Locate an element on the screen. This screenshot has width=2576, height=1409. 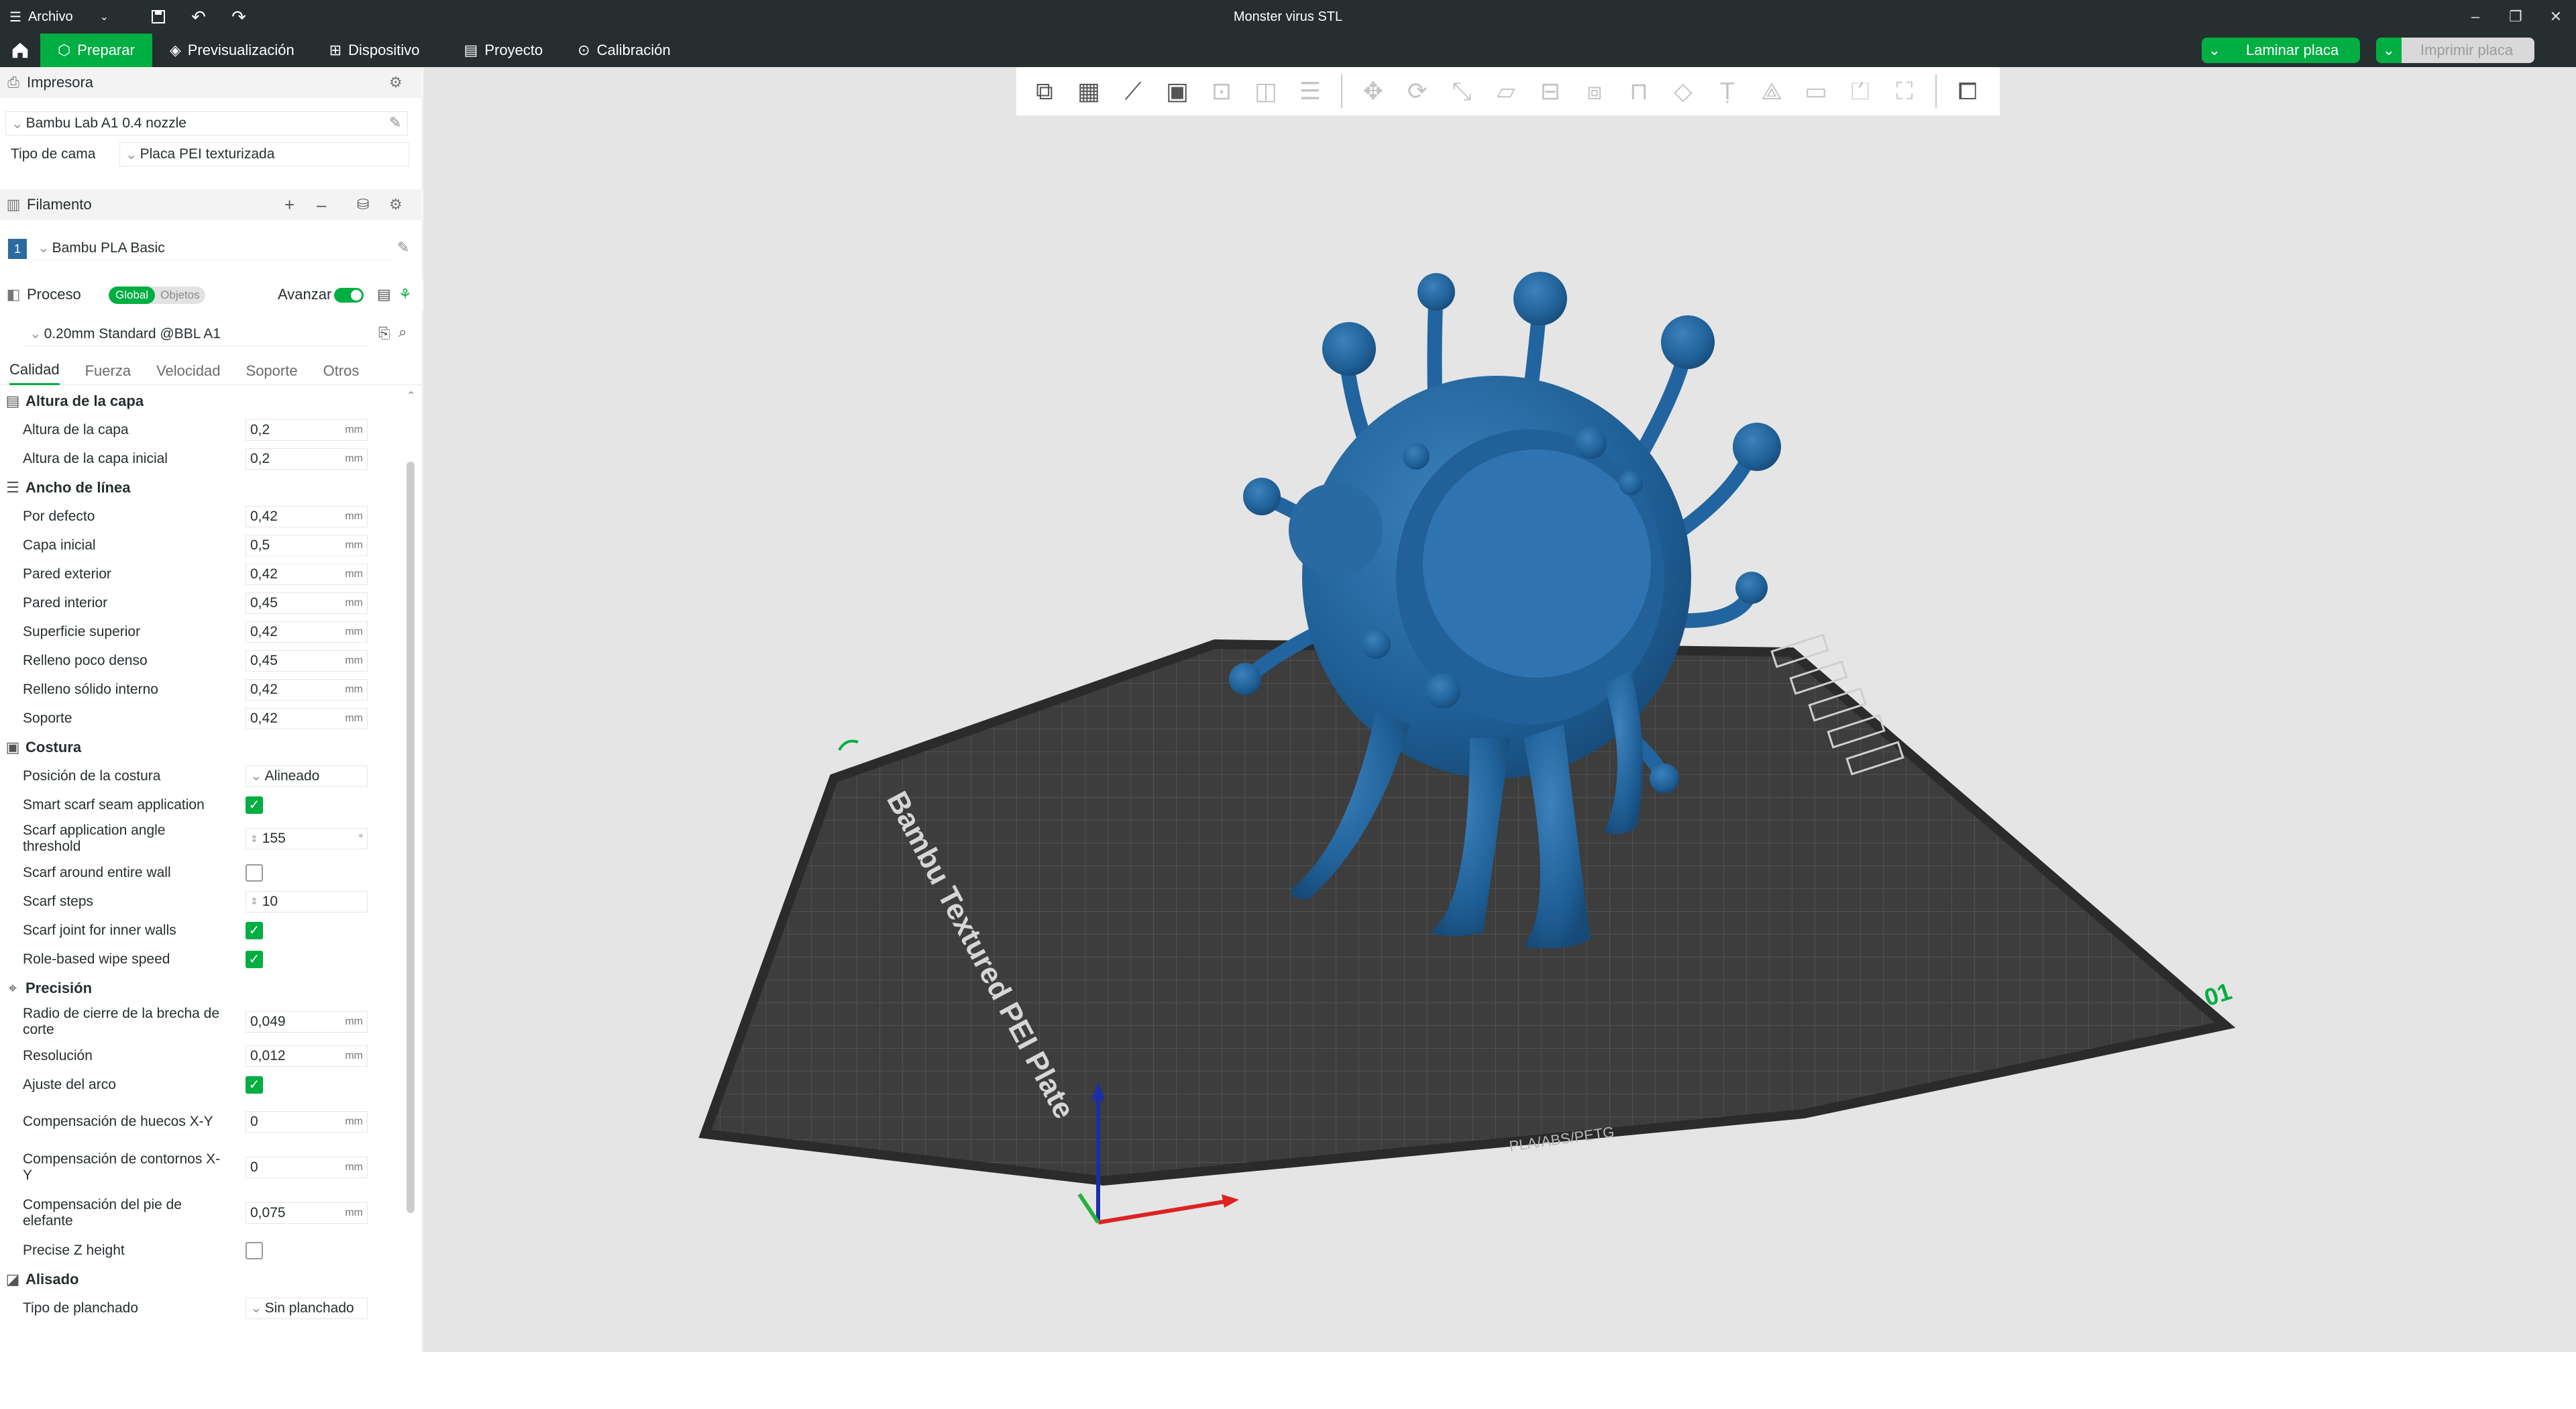
seam-position-select: ⌄ Alineado is located at coordinates (307, 776).